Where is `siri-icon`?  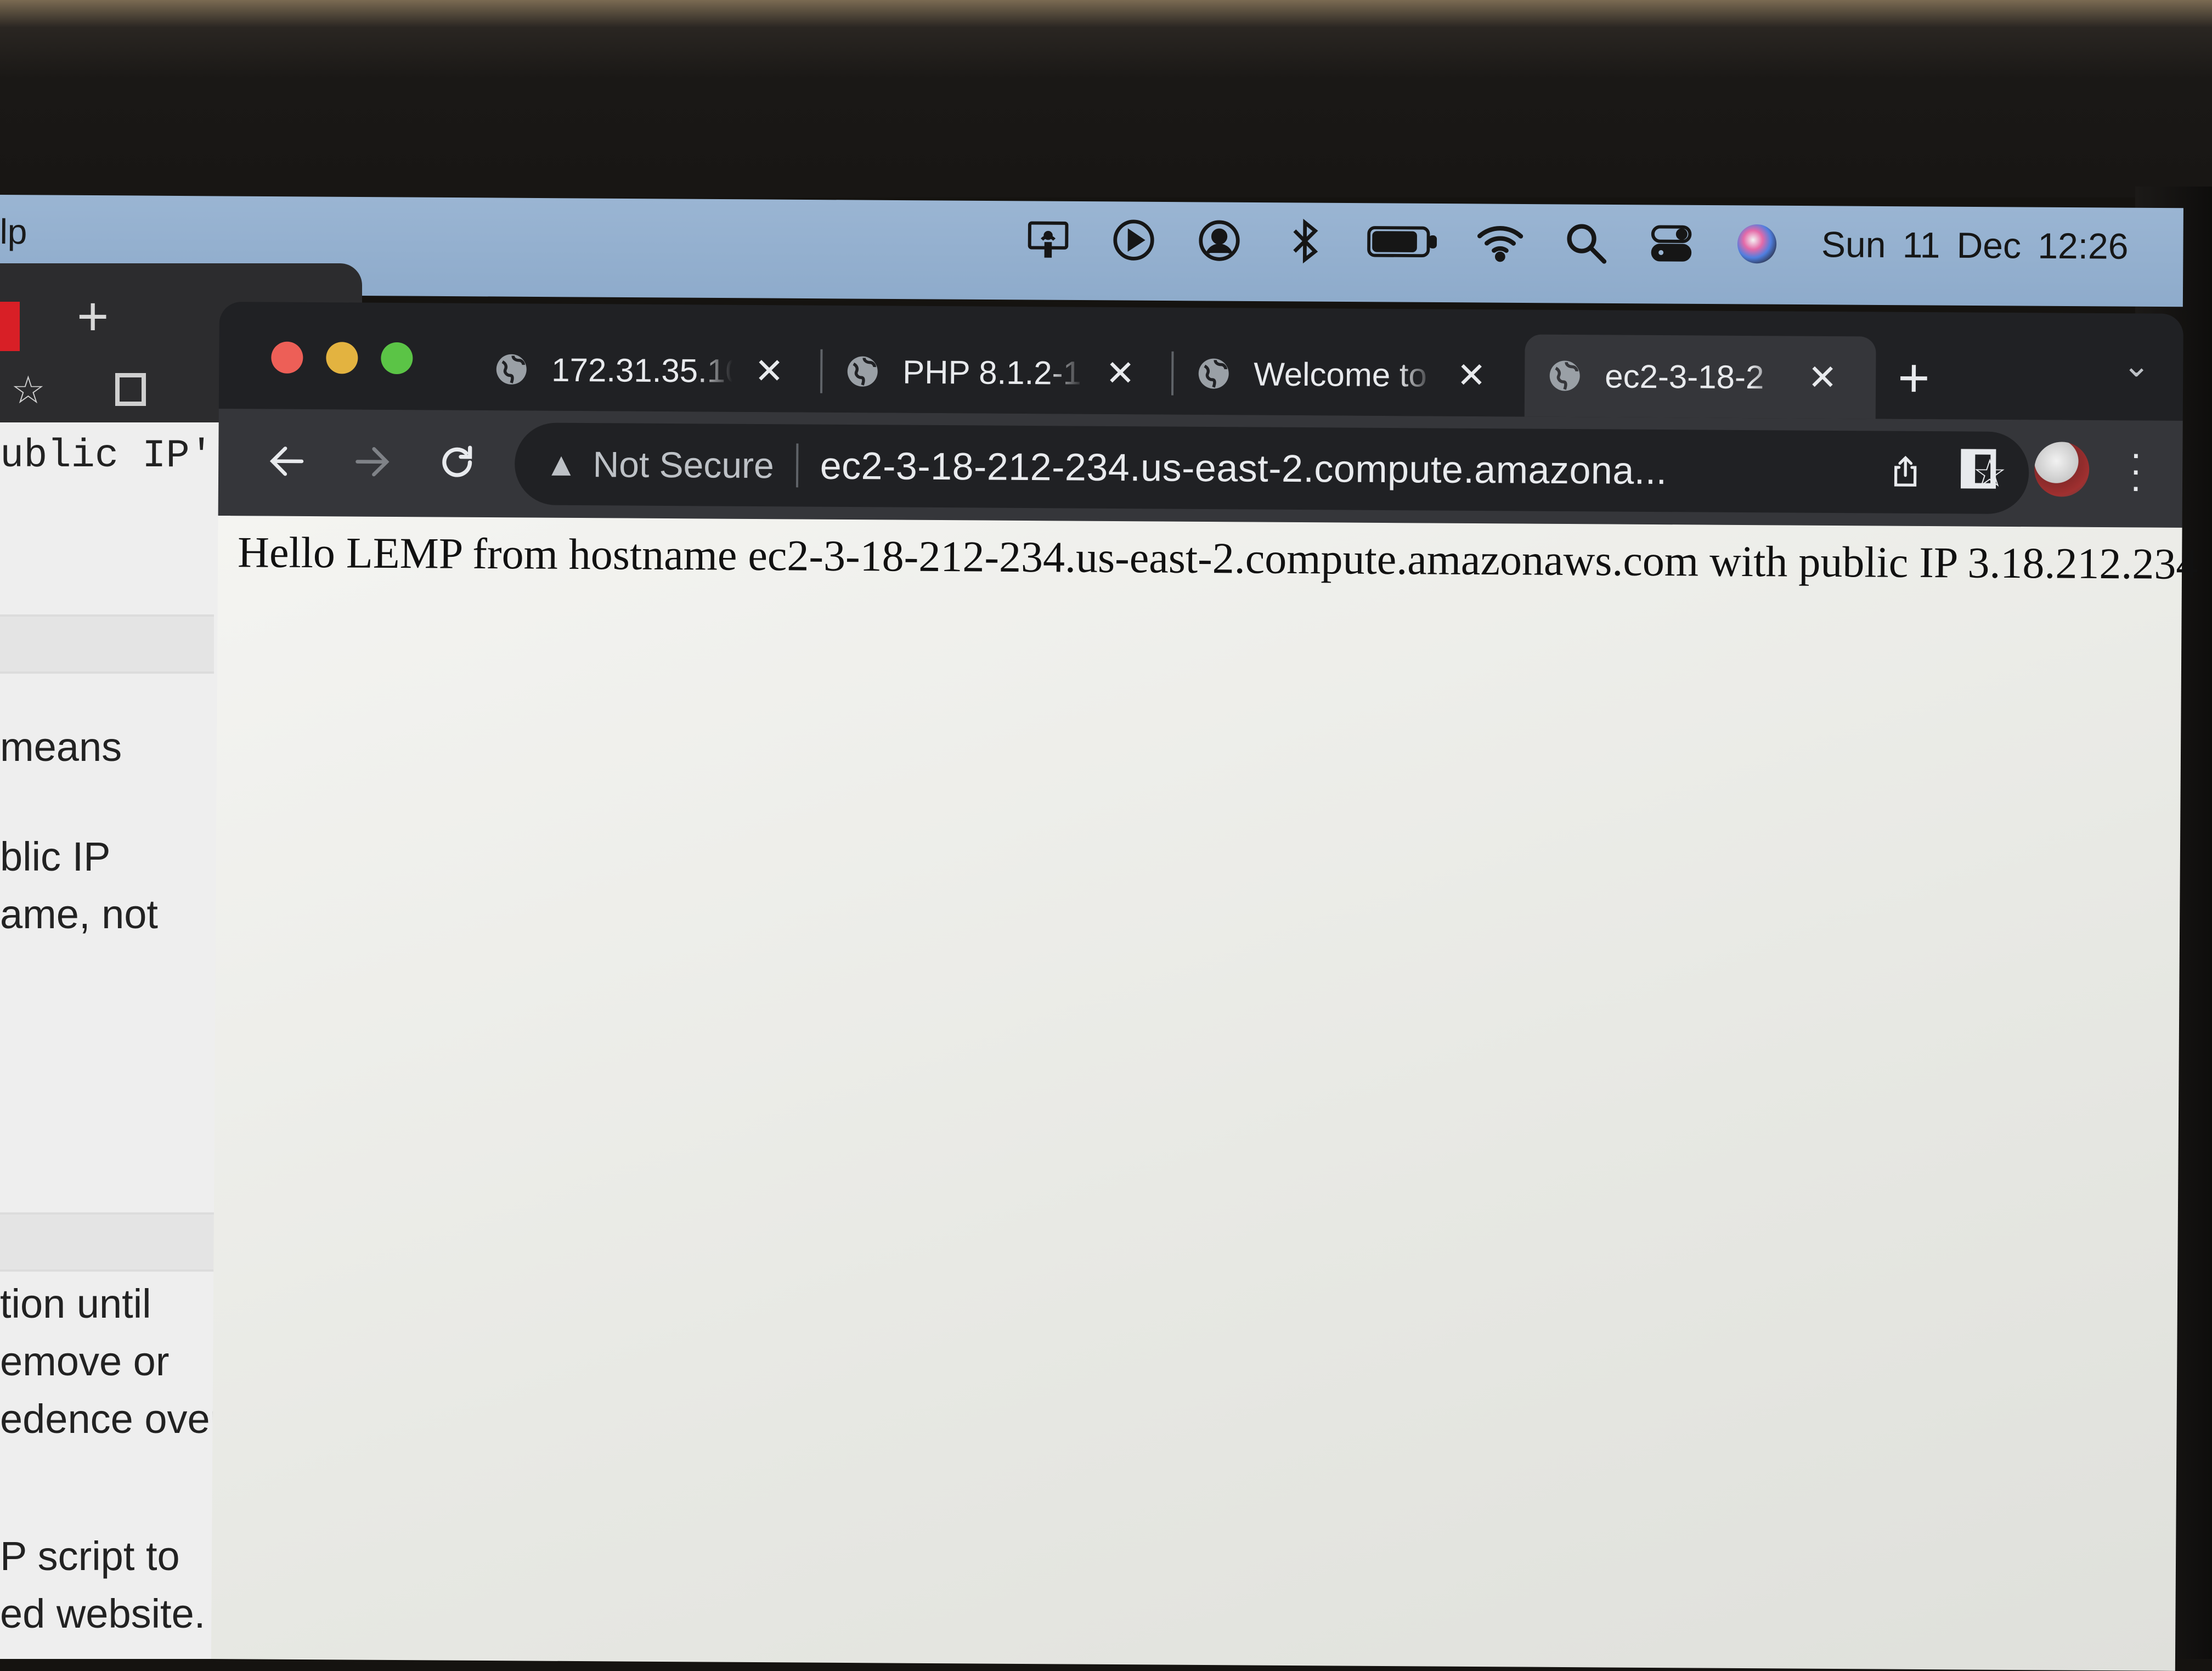 siri-icon is located at coordinates (1757, 244).